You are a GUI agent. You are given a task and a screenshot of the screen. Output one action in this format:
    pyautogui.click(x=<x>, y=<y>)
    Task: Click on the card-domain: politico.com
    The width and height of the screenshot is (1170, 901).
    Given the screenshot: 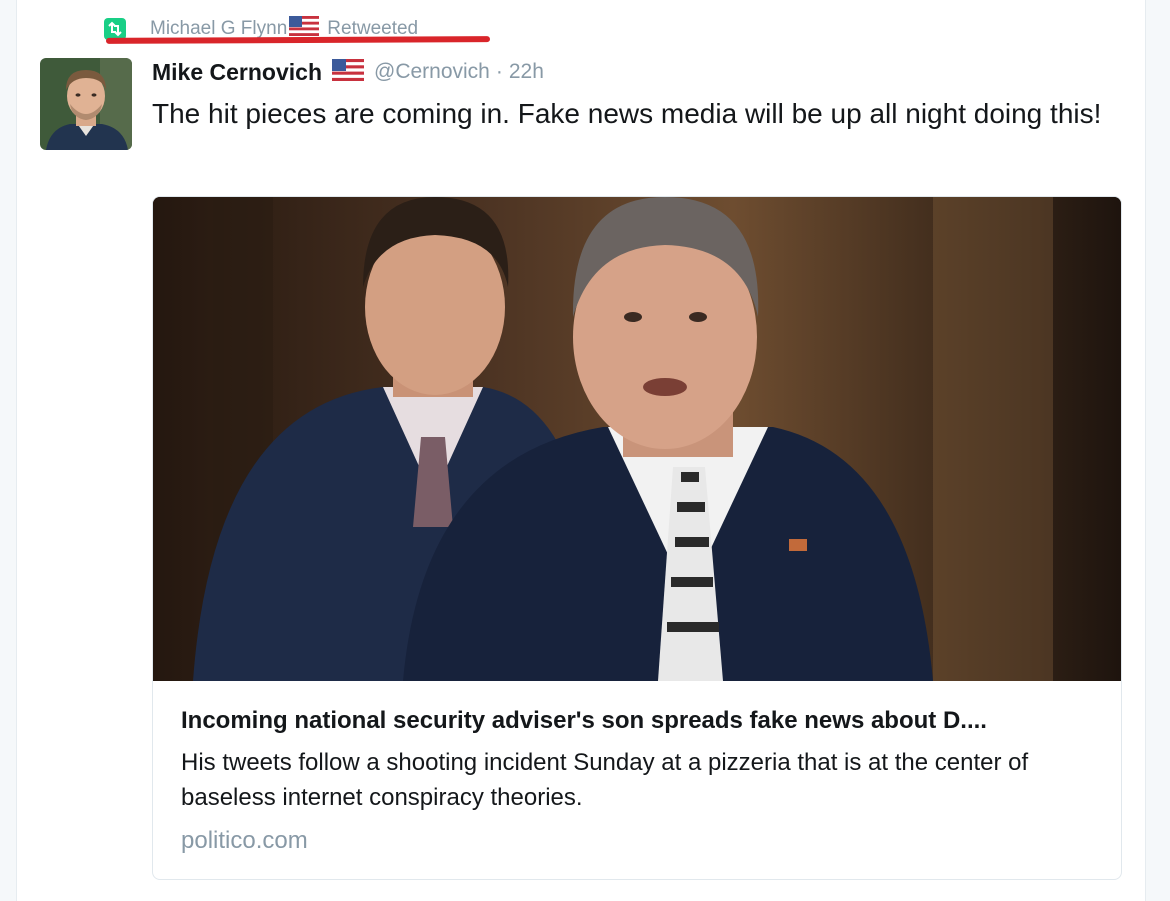 What is the action you would take?
    pyautogui.click(x=244, y=841)
    